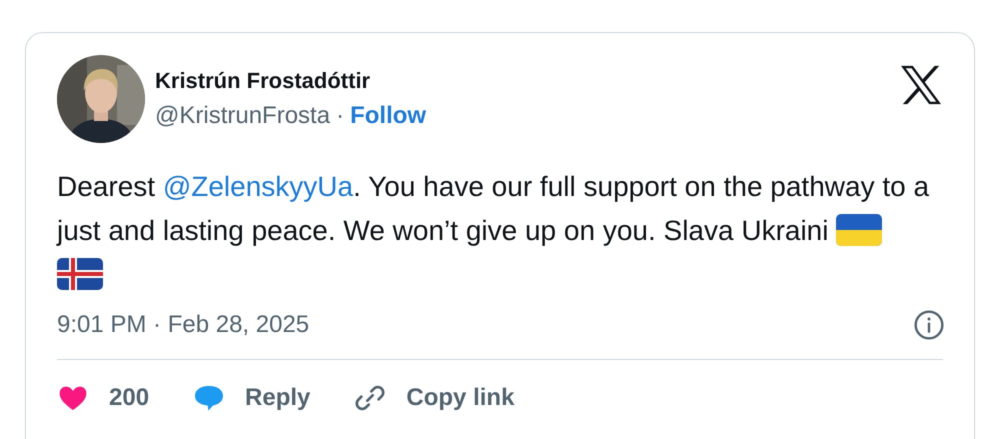 This screenshot has width=1000, height=439. I want to click on author-name: Kristrún Frostadóttir, so click(263, 81).